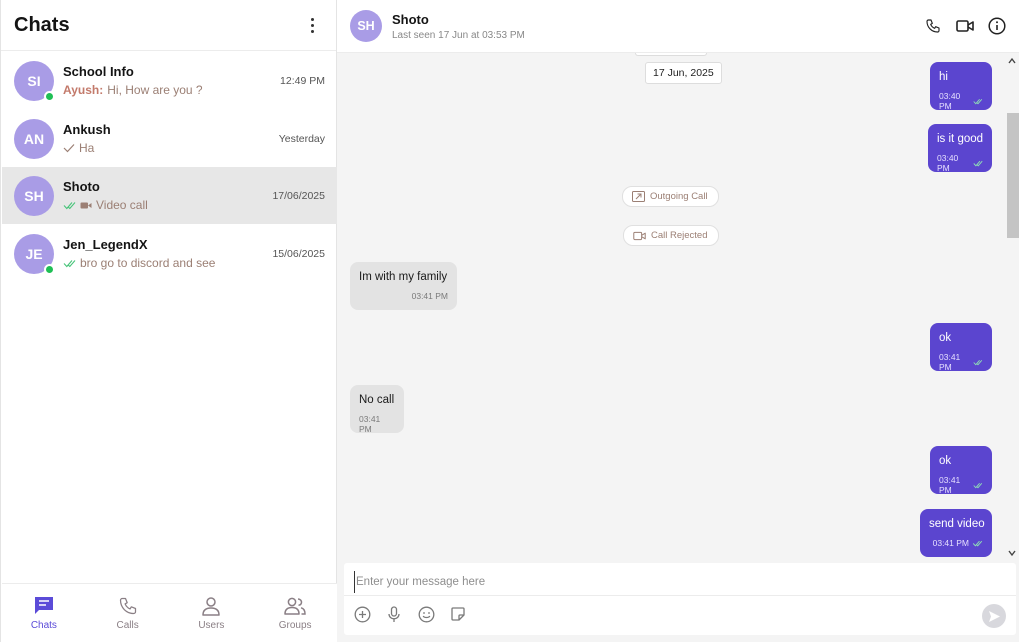 The width and height of the screenshot is (1019, 642). Describe the element at coordinates (377, 400) in the screenshot. I see `message-text: No call` at that location.